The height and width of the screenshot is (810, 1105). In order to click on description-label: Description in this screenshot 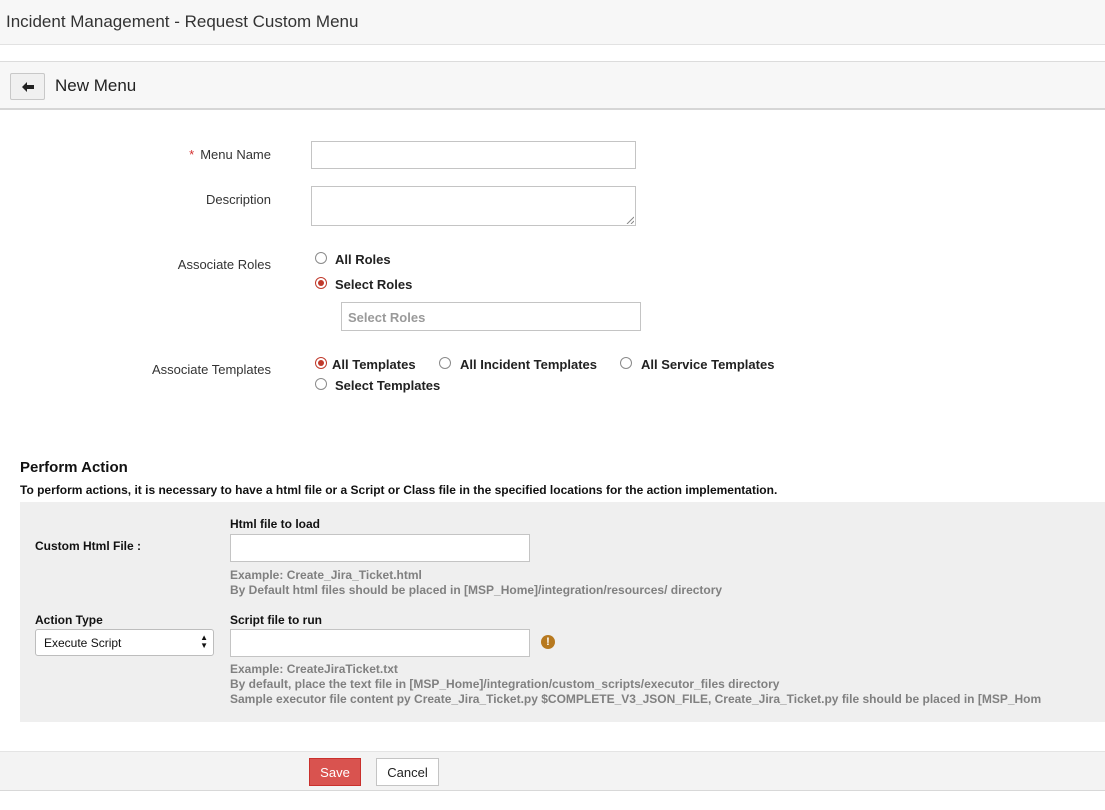, I will do `click(238, 199)`.